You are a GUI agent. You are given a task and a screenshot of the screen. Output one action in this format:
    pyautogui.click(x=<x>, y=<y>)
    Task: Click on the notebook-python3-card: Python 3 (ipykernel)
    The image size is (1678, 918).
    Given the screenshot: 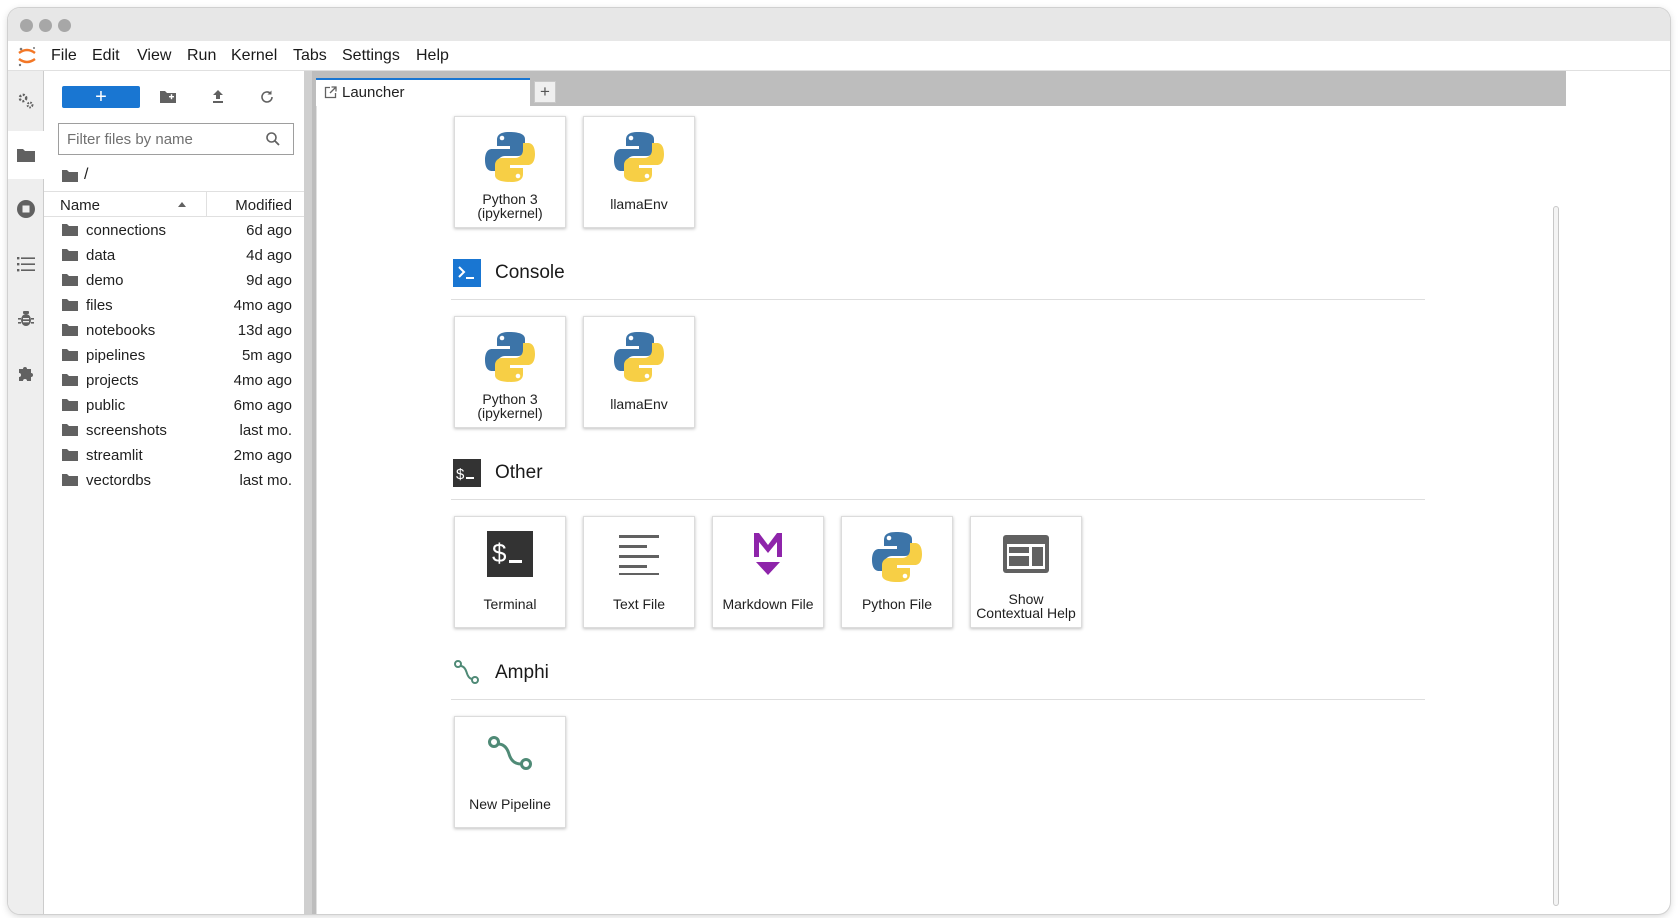 What is the action you would take?
    pyautogui.click(x=510, y=172)
    